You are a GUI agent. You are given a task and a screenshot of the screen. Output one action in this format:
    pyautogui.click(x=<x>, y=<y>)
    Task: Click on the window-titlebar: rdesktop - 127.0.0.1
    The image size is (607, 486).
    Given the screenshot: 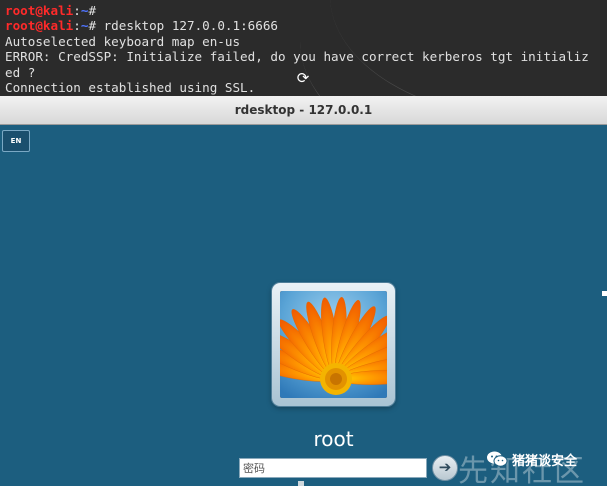 What is the action you would take?
    pyautogui.click(x=303, y=110)
    